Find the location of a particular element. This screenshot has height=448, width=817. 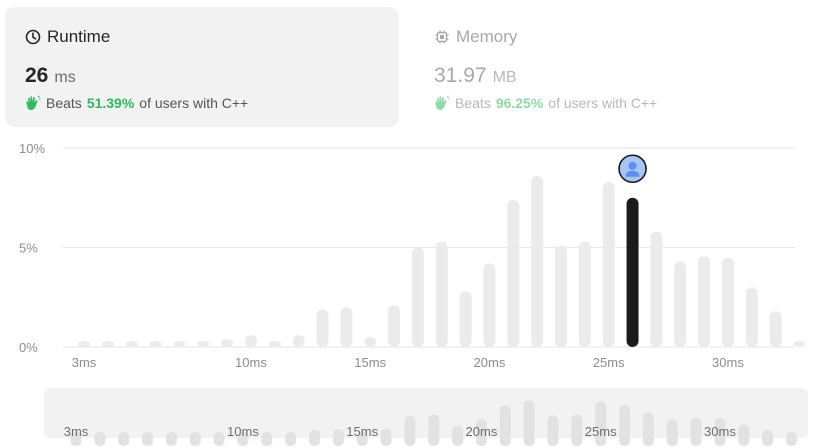

memory-value: 31.97 MB is located at coordinates (475, 76).